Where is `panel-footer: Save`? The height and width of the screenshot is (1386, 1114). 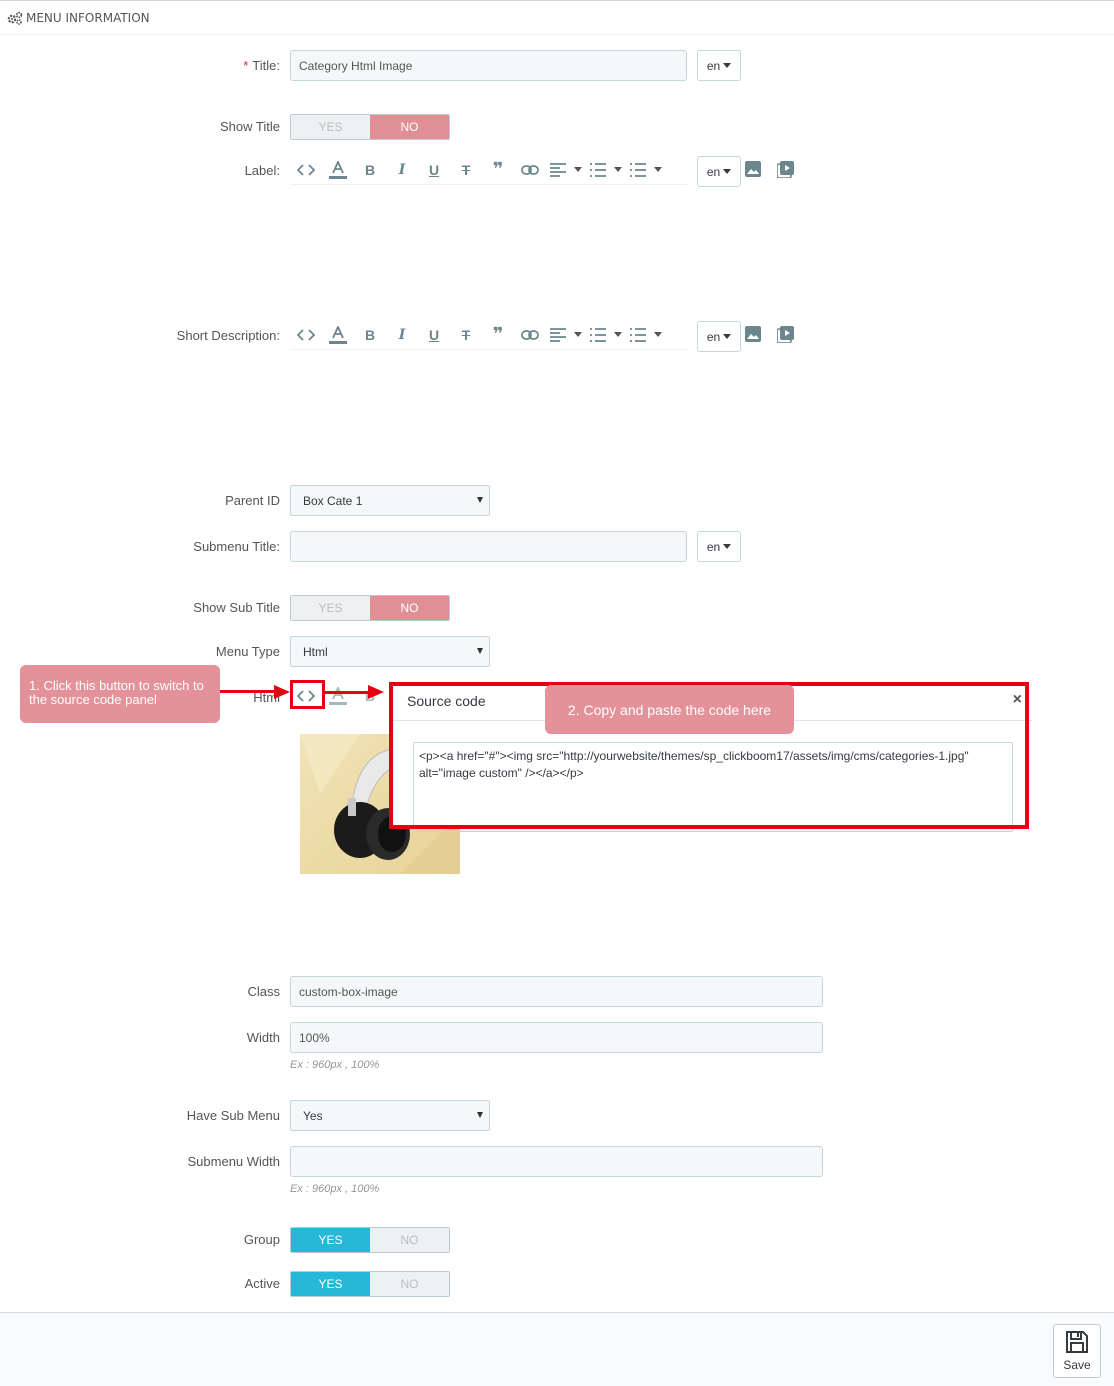 panel-footer: Save is located at coordinates (557, 1349).